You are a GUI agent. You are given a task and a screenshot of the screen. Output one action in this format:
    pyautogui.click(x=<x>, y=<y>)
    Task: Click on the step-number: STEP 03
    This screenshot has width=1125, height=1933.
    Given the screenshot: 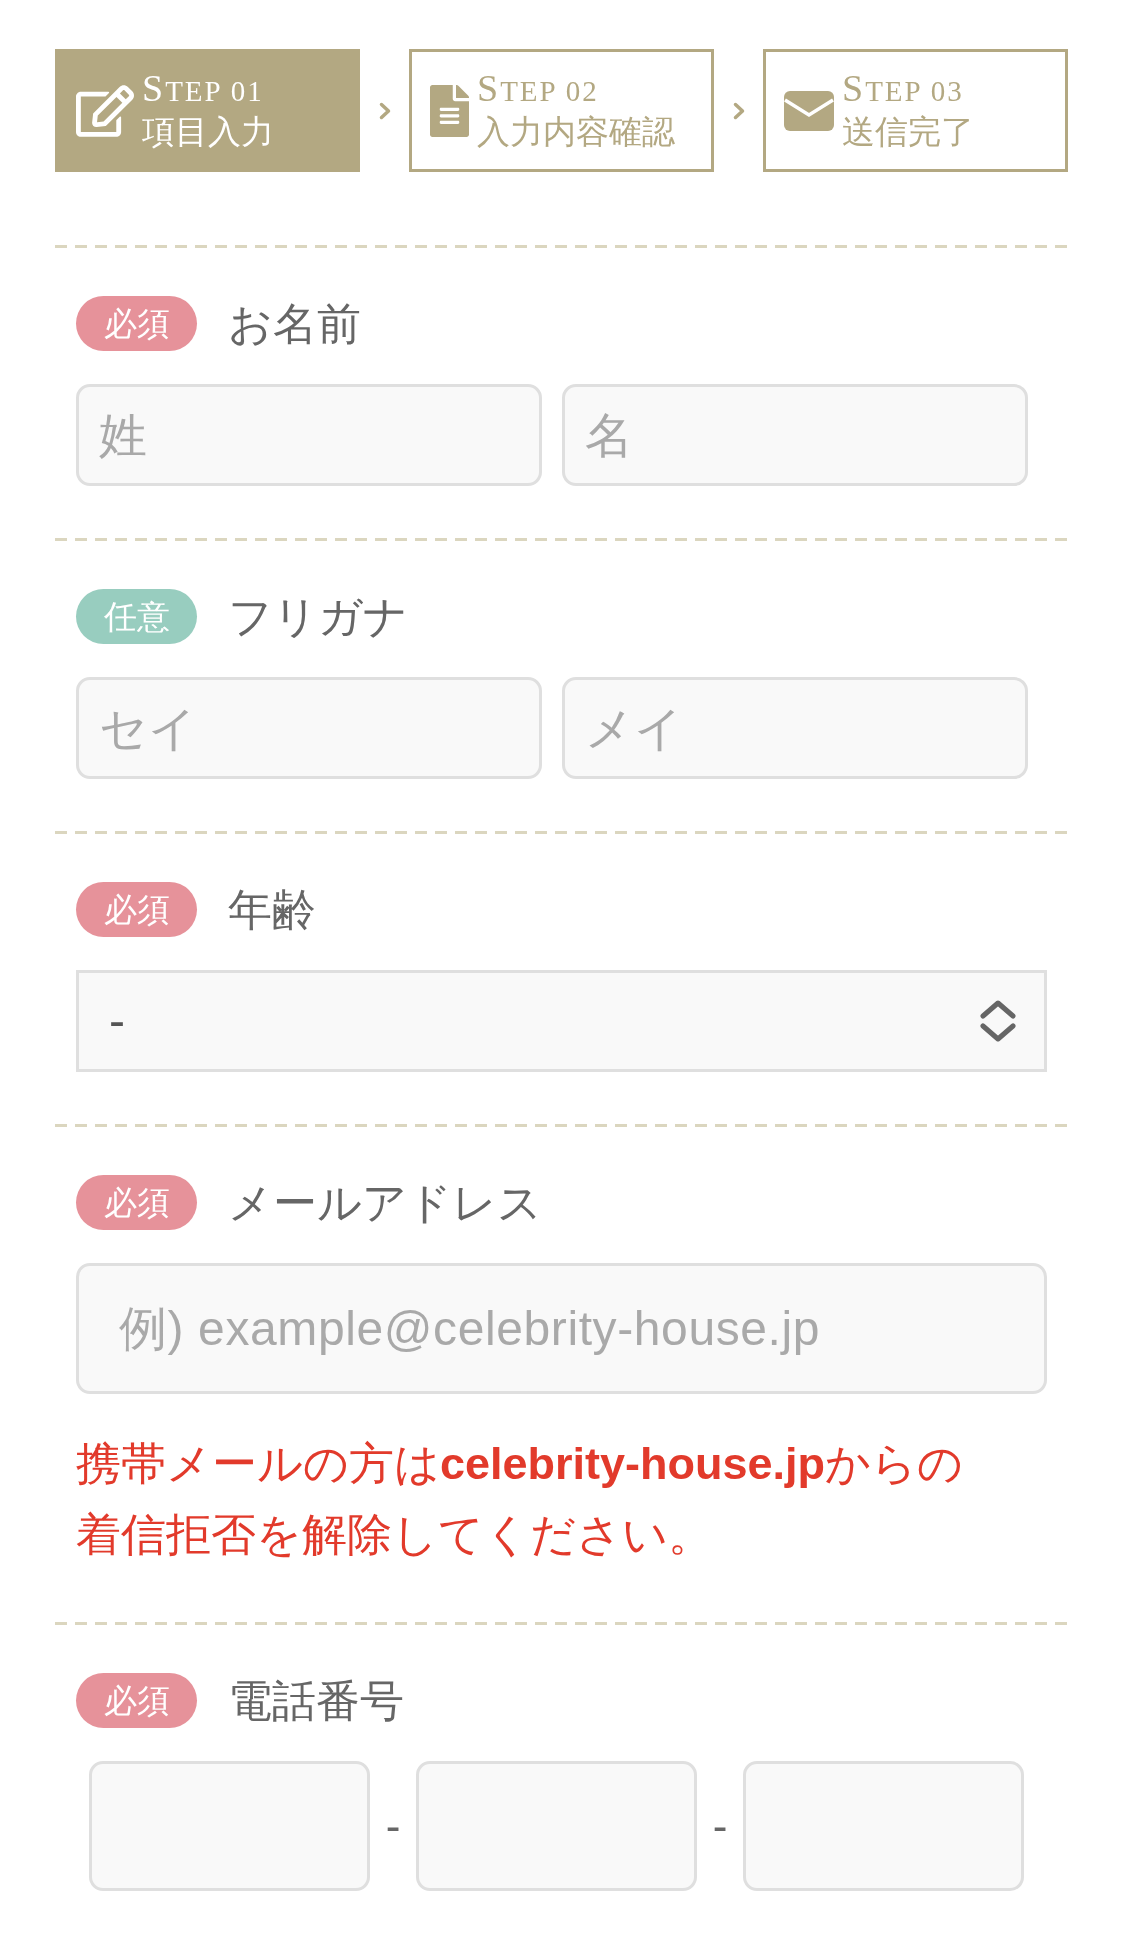 What is the action you would take?
    pyautogui.click(x=903, y=89)
    